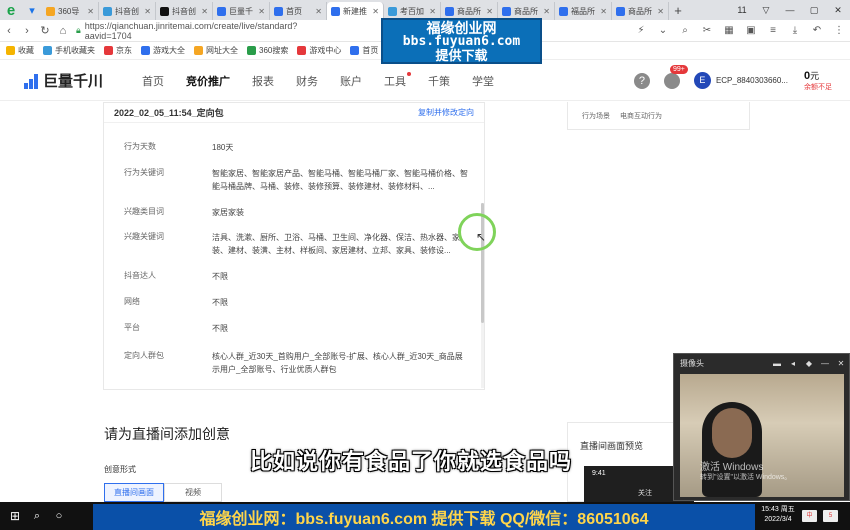  I want to click on creative-option-video: 视频, so click(193, 492).